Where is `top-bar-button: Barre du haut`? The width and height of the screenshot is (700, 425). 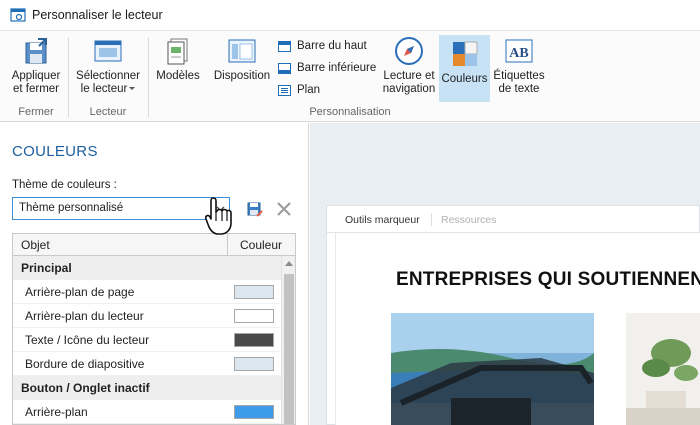
top-bar-button: Barre du haut is located at coordinates (322, 46).